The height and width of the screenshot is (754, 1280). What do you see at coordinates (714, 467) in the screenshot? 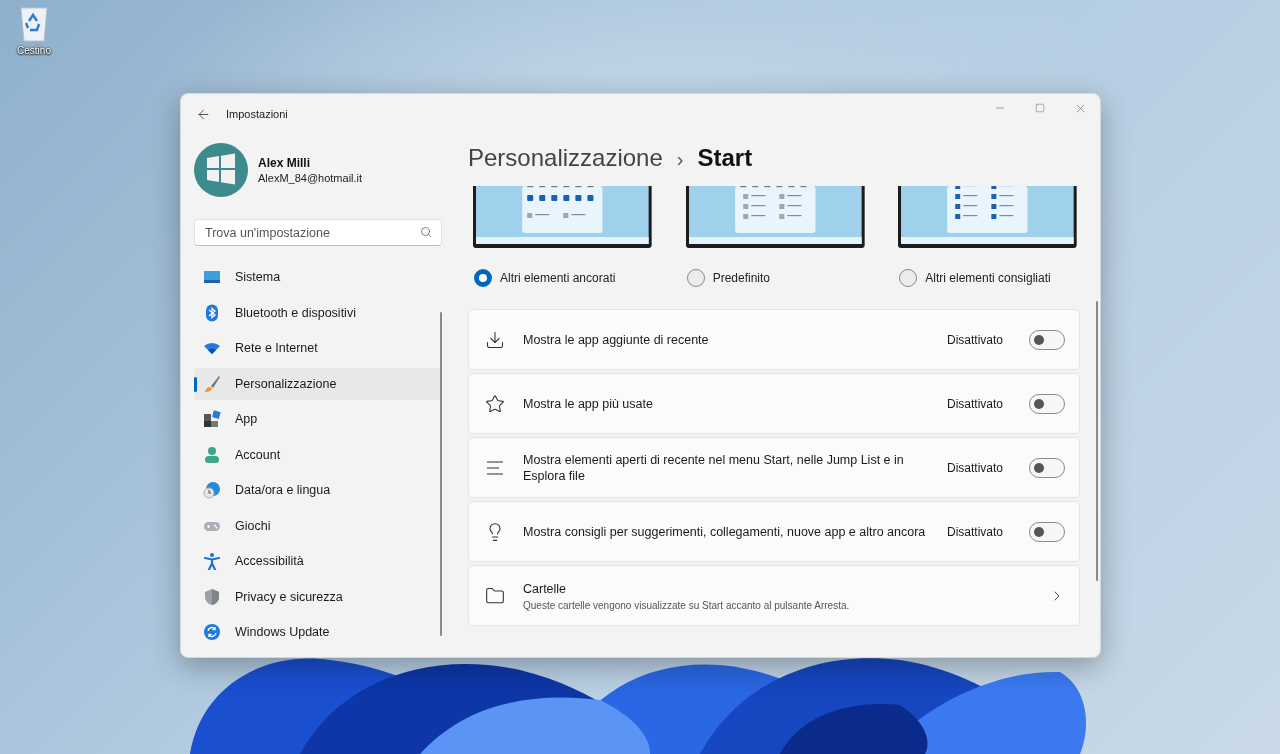
I see `setting-label: Mostra elementi aperti di recente nel menu Start, nelle Jump List e in Esplora file` at bounding box center [714, 467].